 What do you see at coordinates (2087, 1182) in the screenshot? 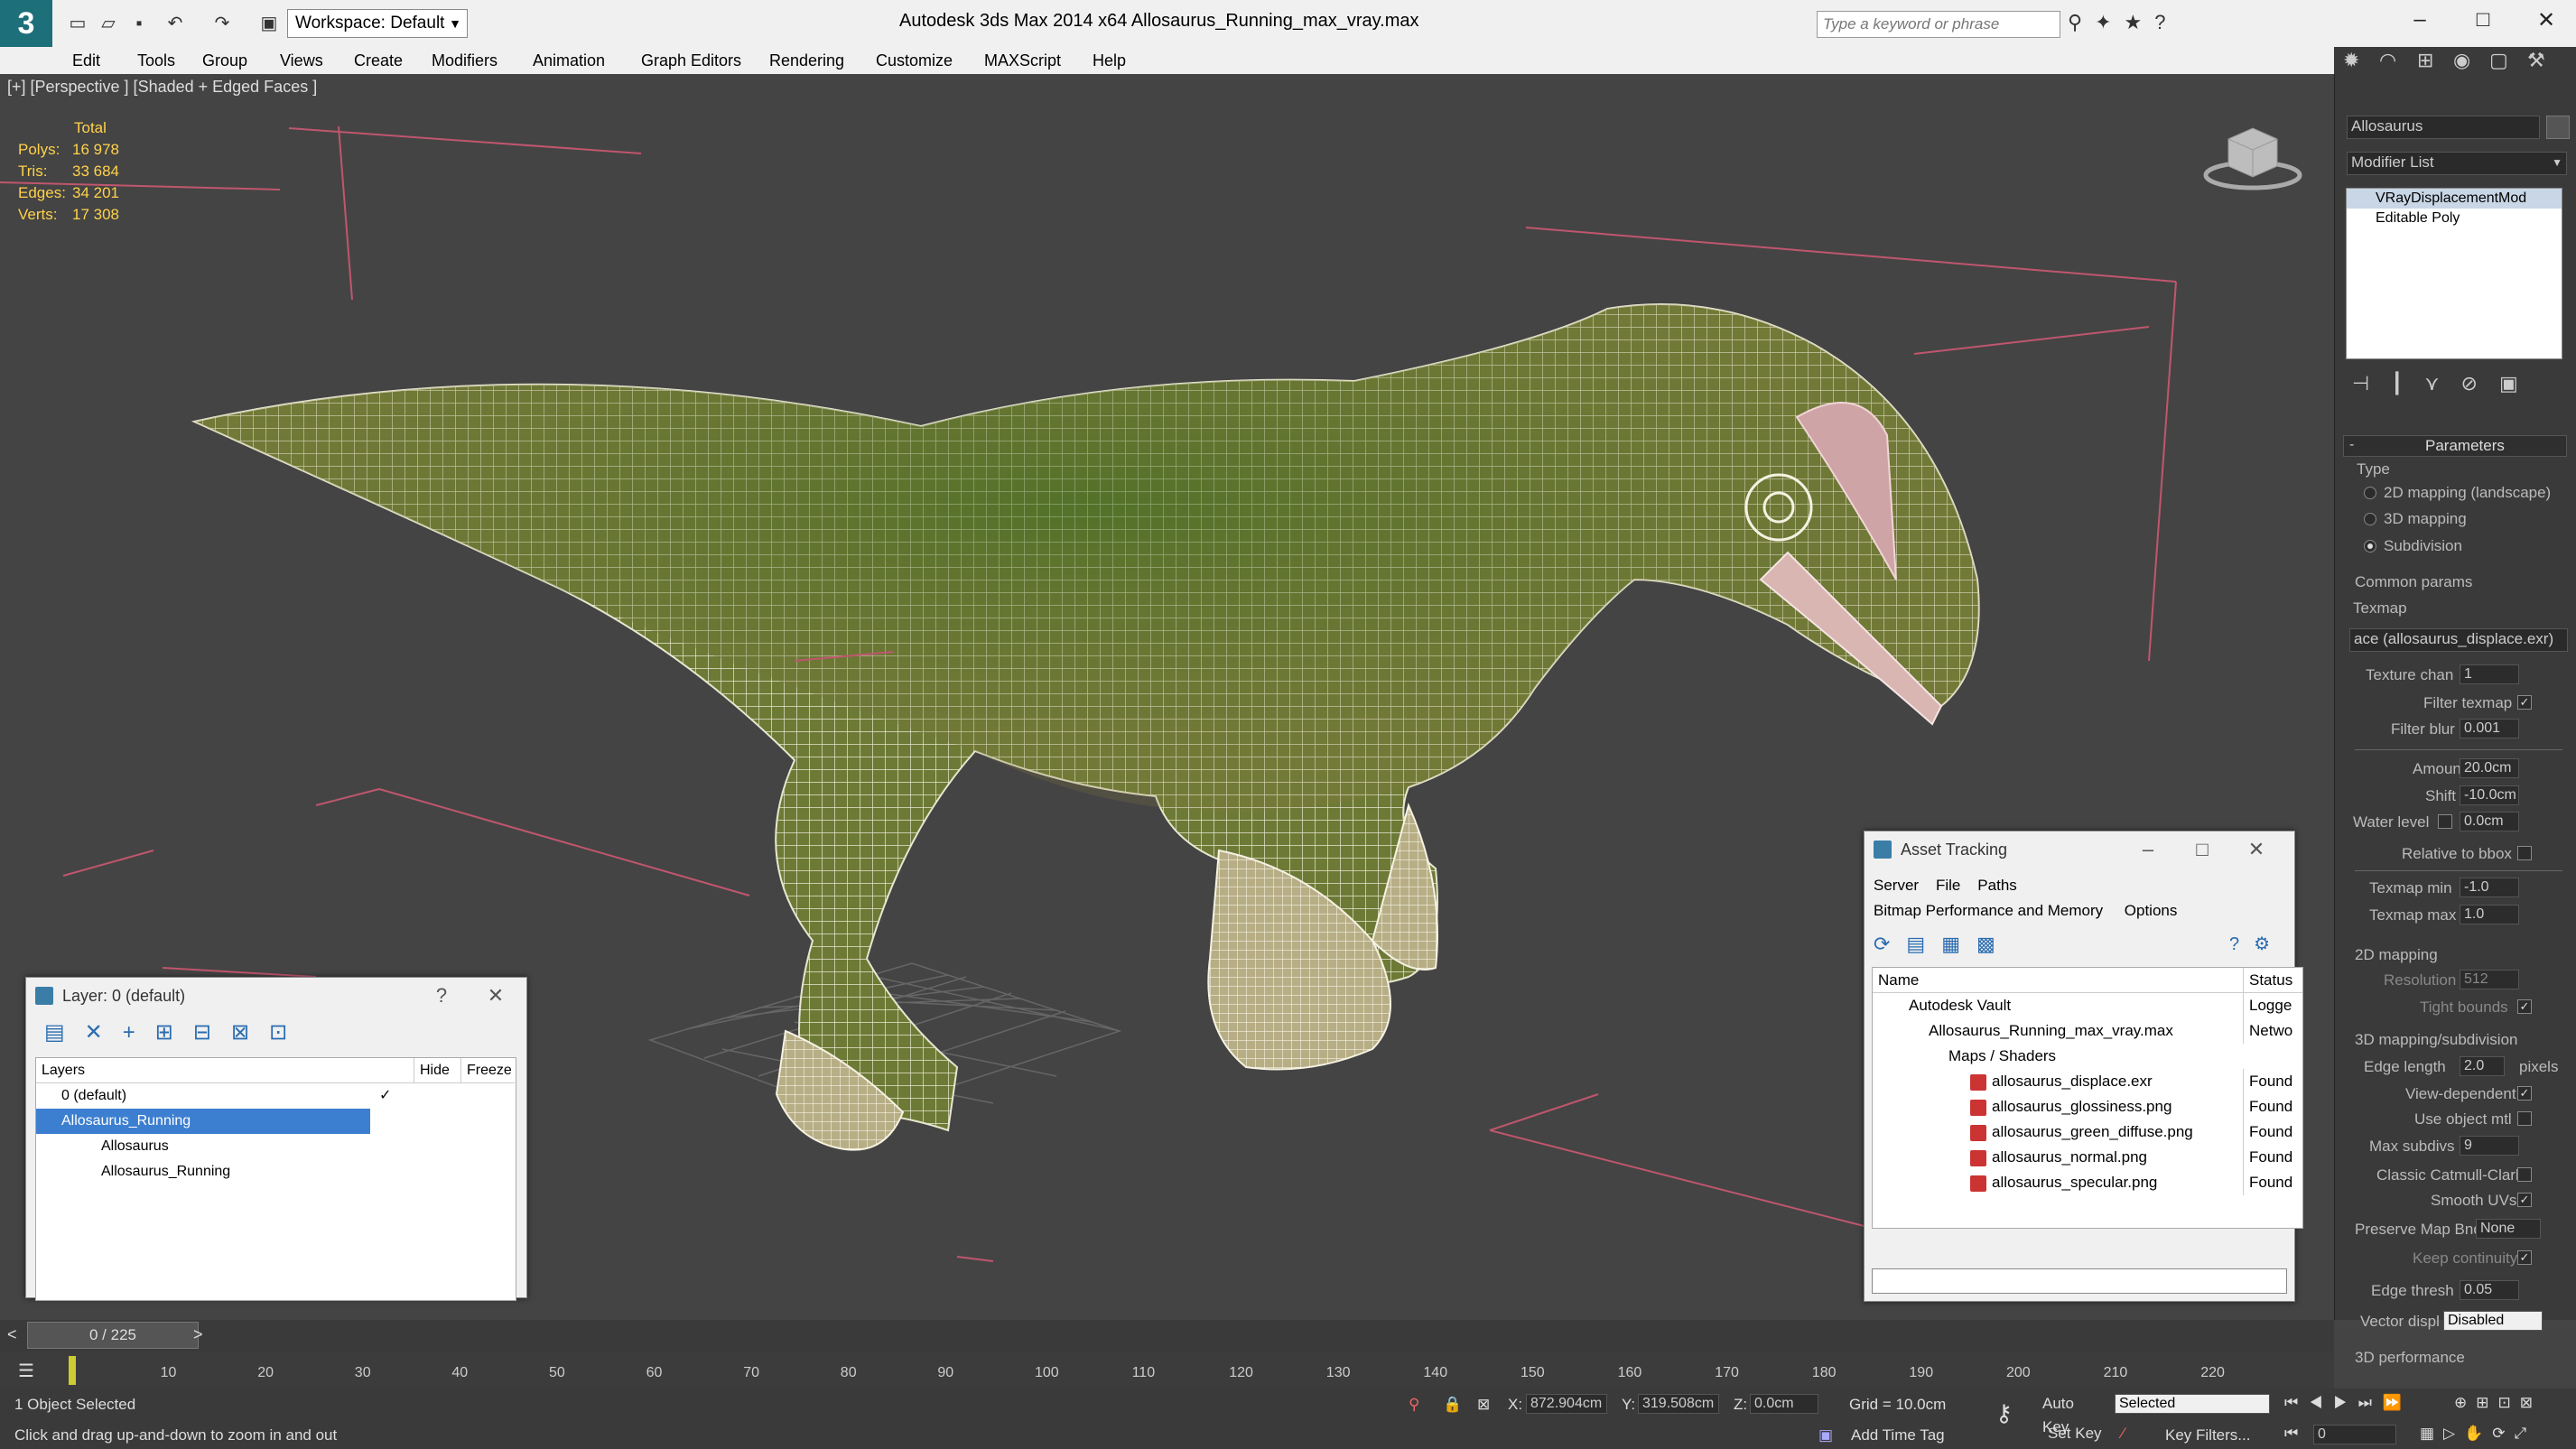
I see `asset-row: allosaurus_specular.png Found` at bounding box center [2087, 1182].